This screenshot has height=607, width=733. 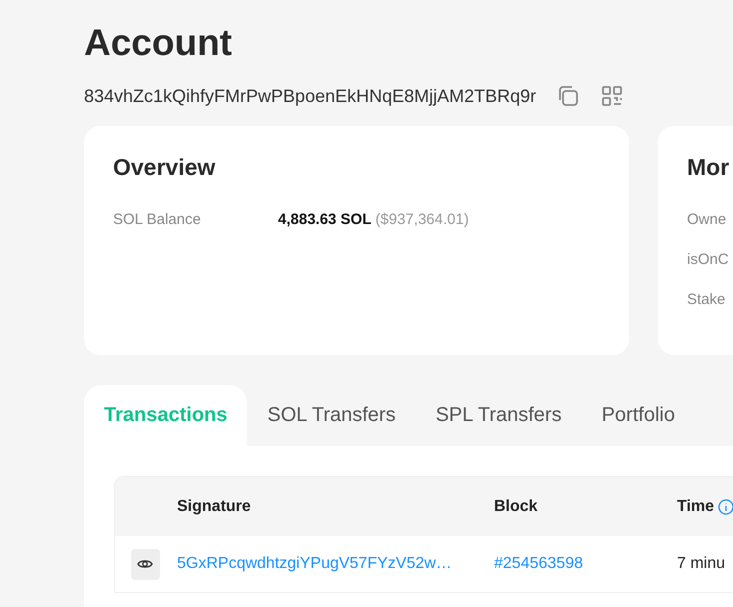 I want to click on copy-icon, so click(x=568, y=96).